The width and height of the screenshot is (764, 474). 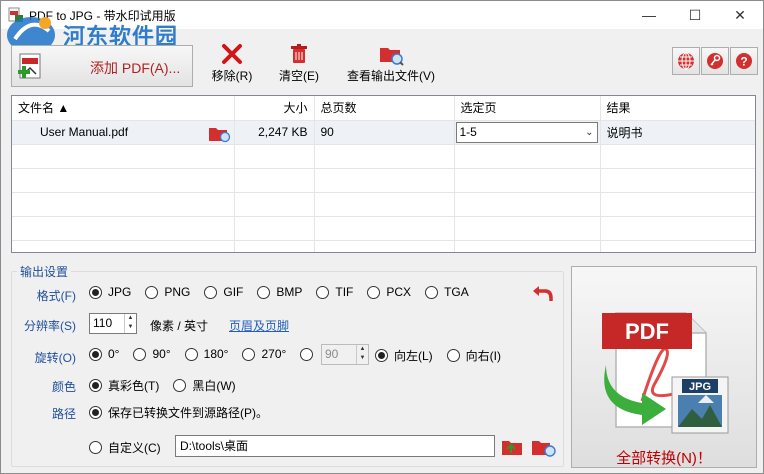 What do you see at coordinates (63, 414) in the screenshot?
I see `path-label: 路径` at bounding box center [63, 414].